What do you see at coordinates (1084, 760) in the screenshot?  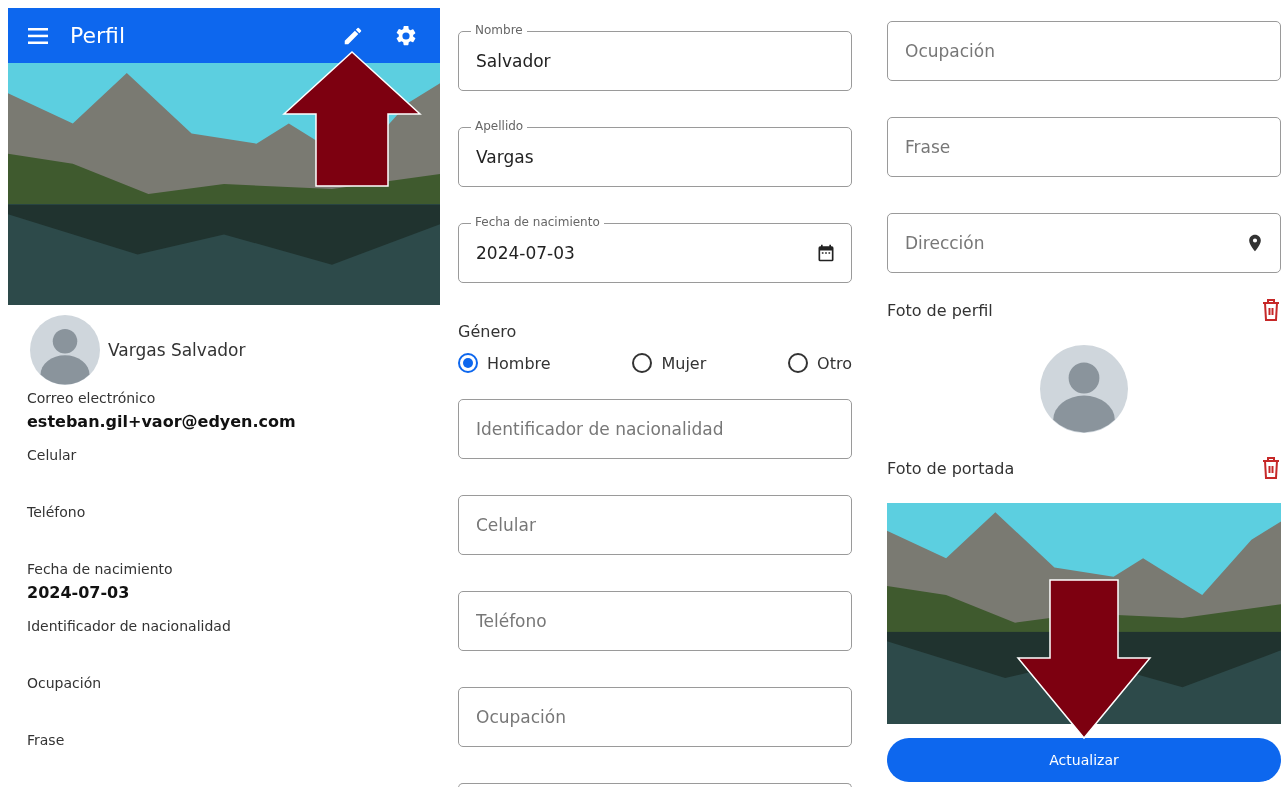 I see `update-button: Actualizar` at bounding box center [1084, 760].